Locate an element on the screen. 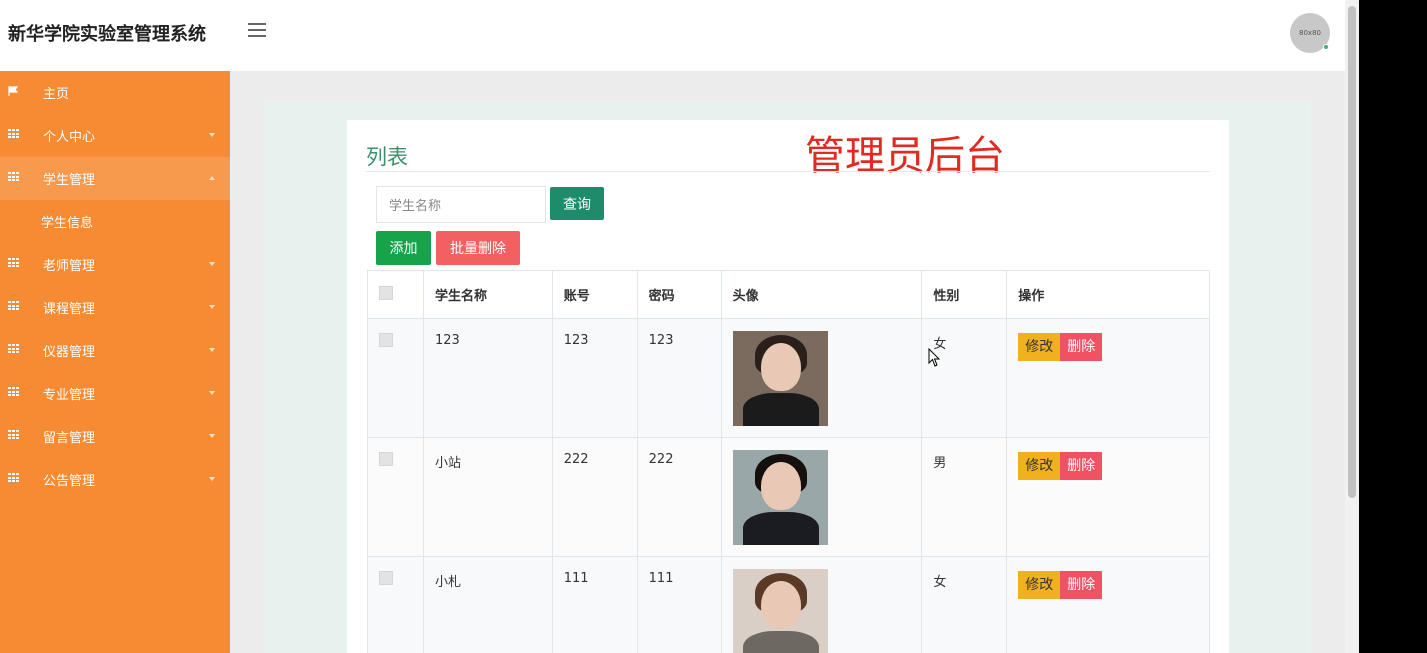  account-cell: 222 is located at coordinates (594, 497).